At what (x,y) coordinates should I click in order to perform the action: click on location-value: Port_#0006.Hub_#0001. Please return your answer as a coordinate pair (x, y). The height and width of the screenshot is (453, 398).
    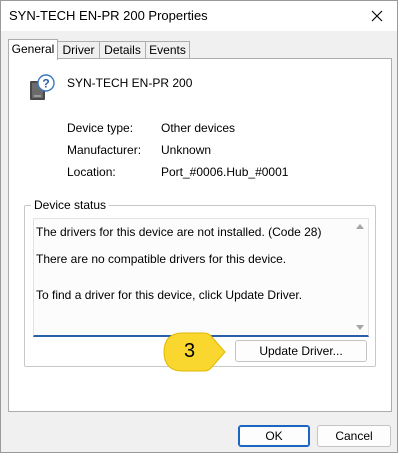
    Looking at the image, I should click on (225, 172).